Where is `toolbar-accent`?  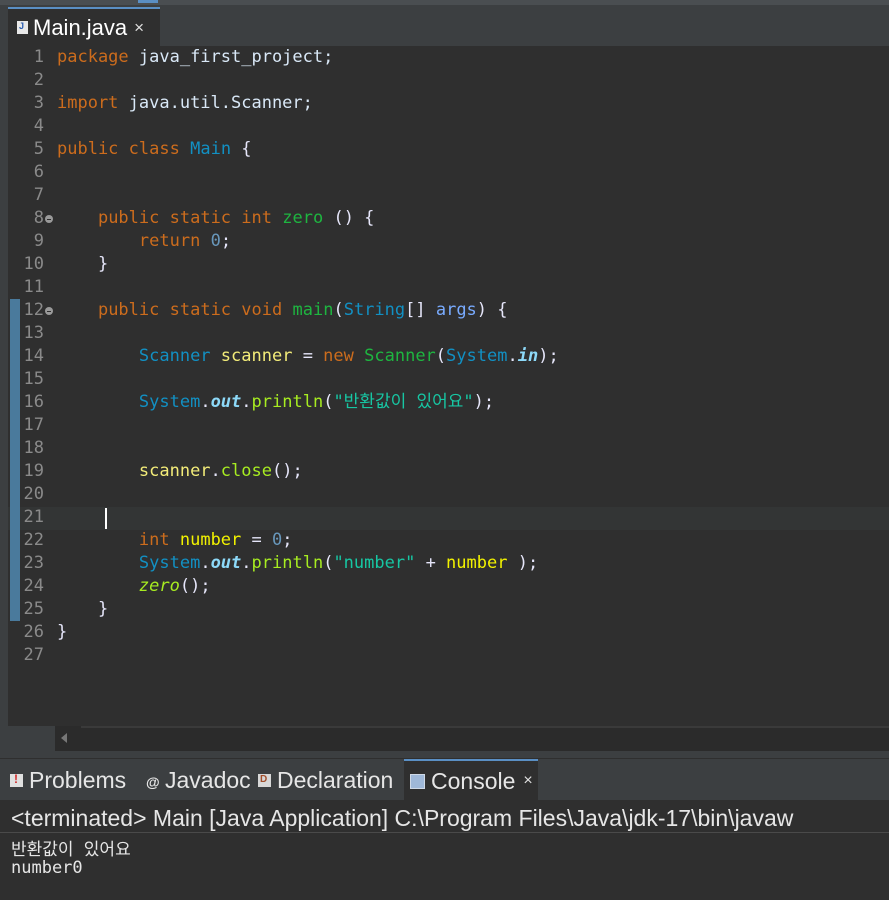
toolbar-accent is located at coordinates (148, 1).